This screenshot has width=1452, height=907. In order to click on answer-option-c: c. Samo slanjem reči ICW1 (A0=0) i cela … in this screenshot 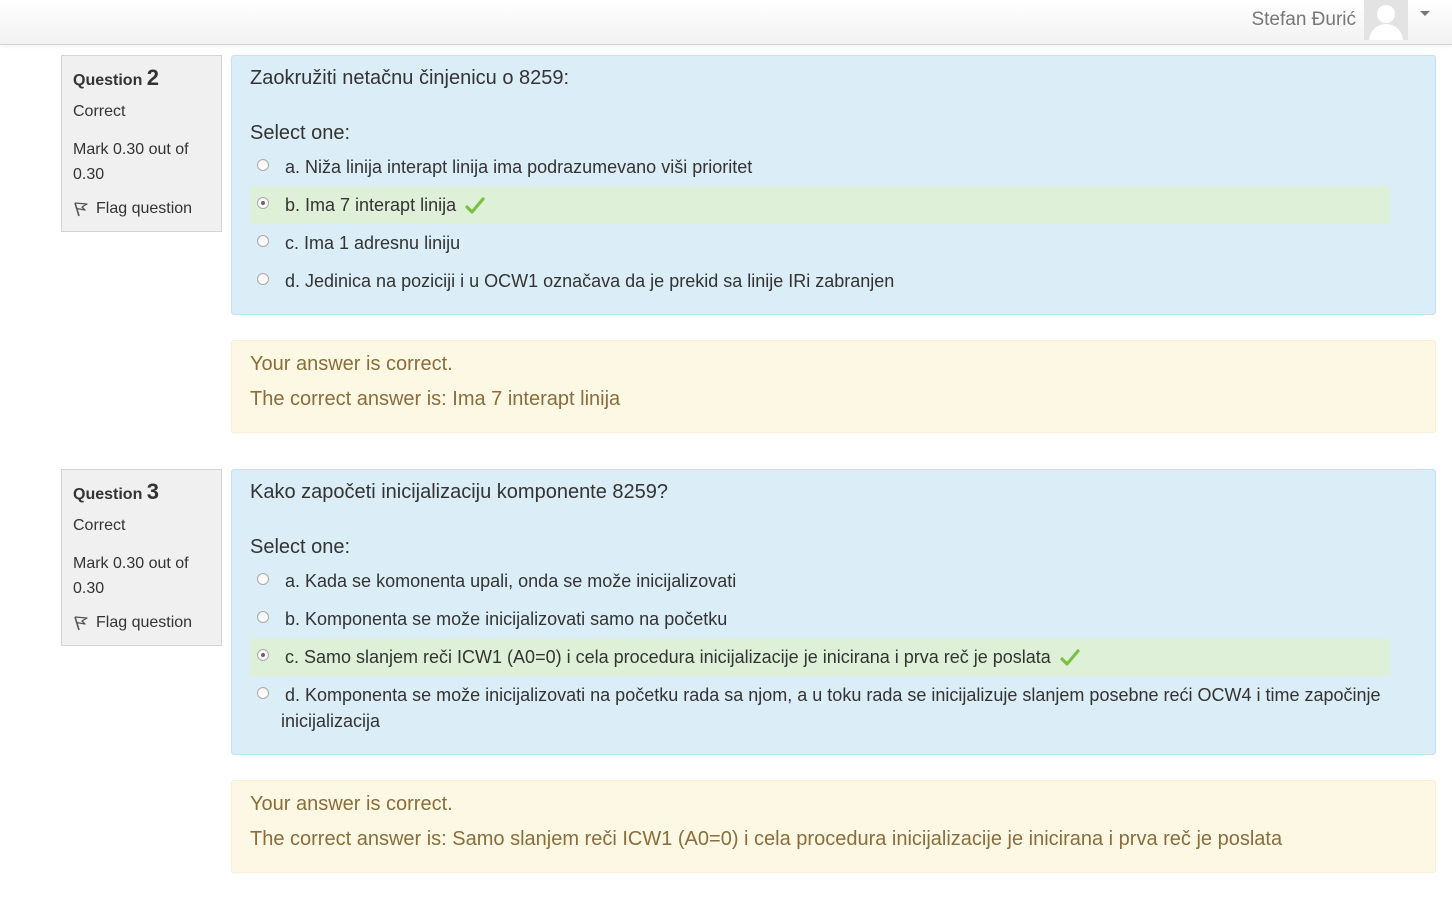, I will do `click(820, 657)`.